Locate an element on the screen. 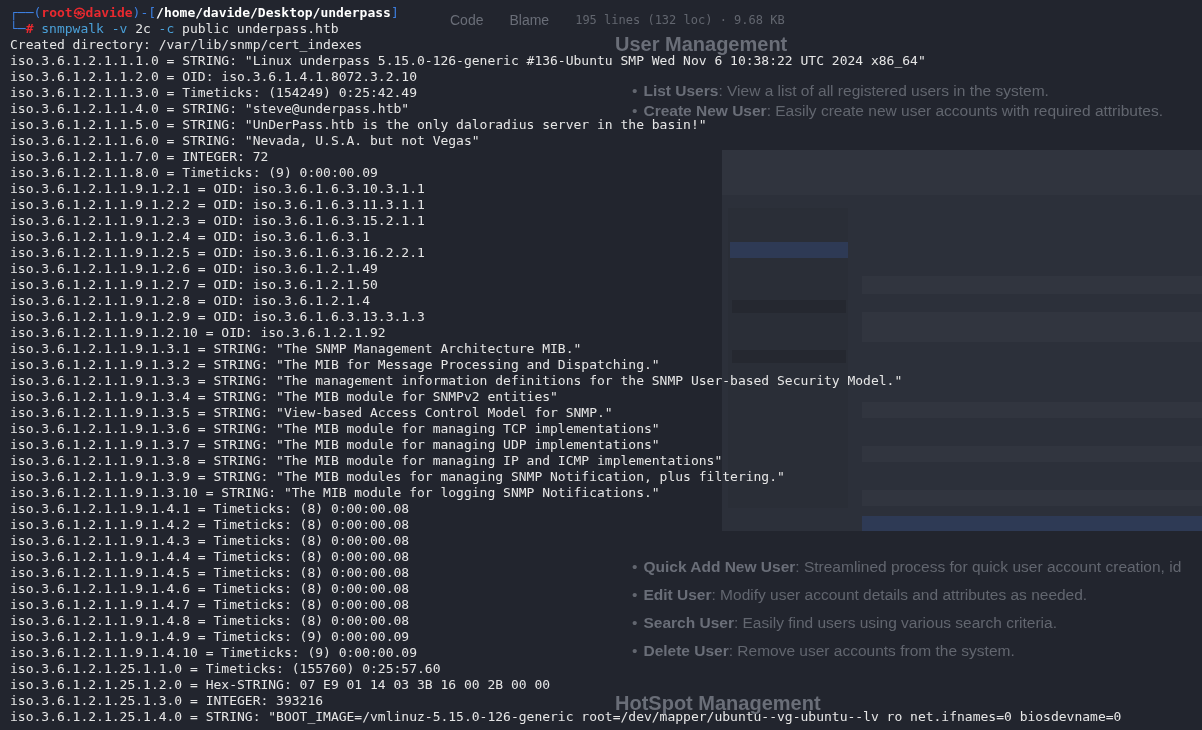 The width and height of the screenshot is (1202, 730). output-line: iso.3.6.1.2.1.1.9.1.2.10 = OID: iso.3.6.1.2.1.92 is located at coordinates (198, 333).